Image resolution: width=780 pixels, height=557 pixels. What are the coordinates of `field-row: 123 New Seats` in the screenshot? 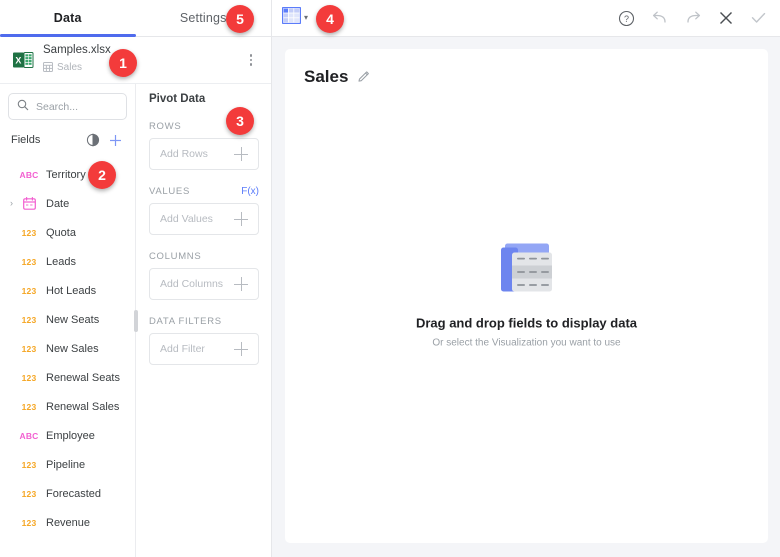 It's located at (67, 319).